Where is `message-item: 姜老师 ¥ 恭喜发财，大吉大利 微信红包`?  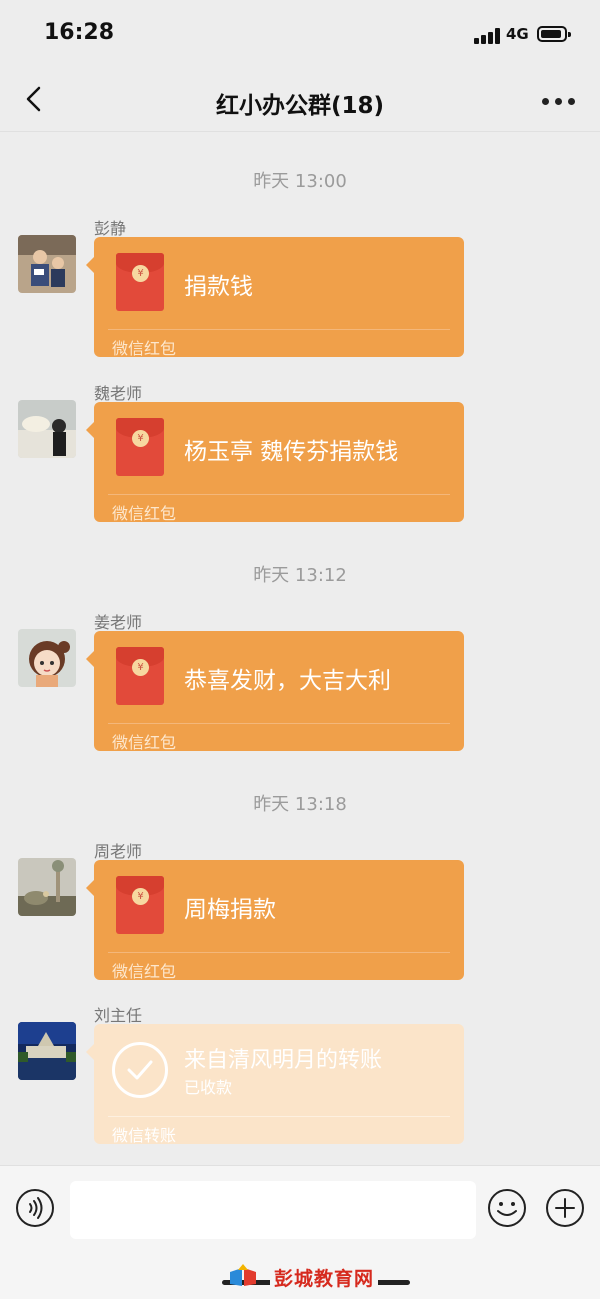 message-item: 姜老师 ¥ 恭喜发财，大吉大利 微信红包 is located at coordinates (300, 691).